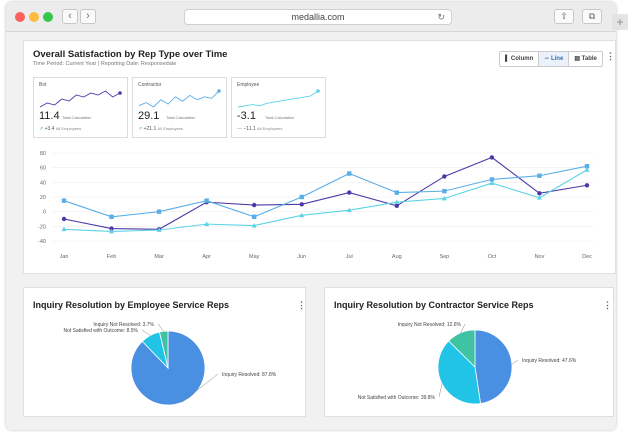  What do you see at coordinates (42, 242) in the screenshot?
I see `y-tick-label: -40` at bounding box center [42, 242].